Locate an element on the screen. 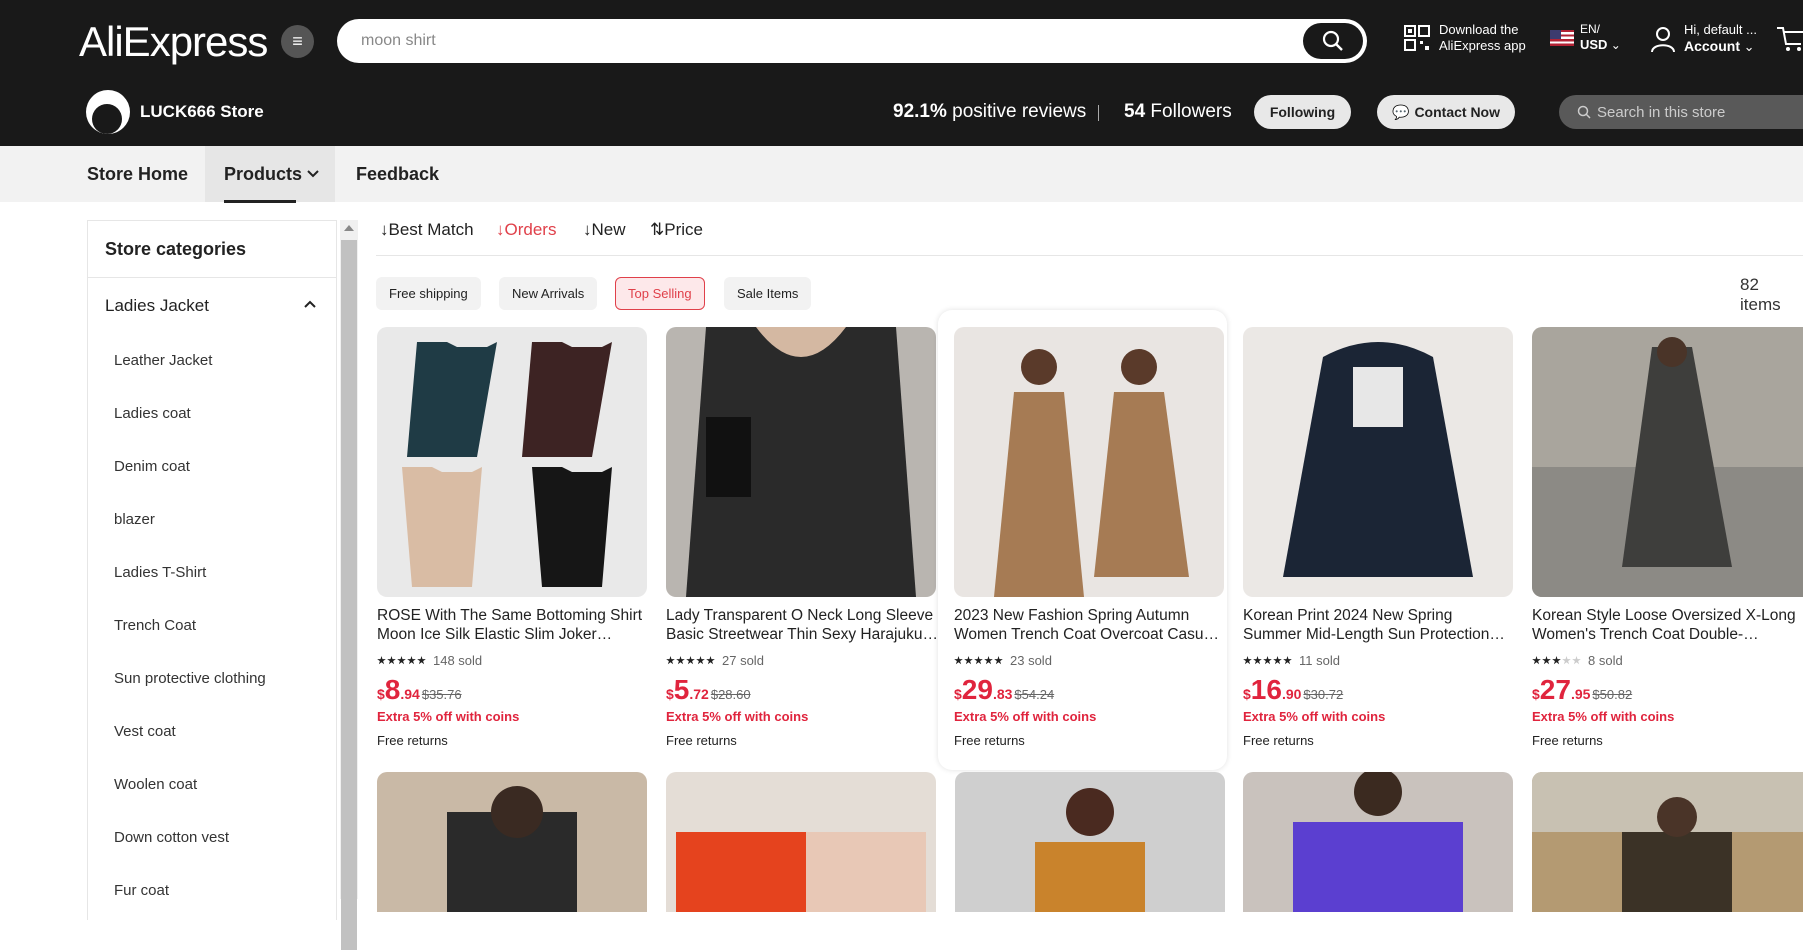 The height and width of the screenshot is (950, 1803). store-search-input is located at coordinates (1697, 112).